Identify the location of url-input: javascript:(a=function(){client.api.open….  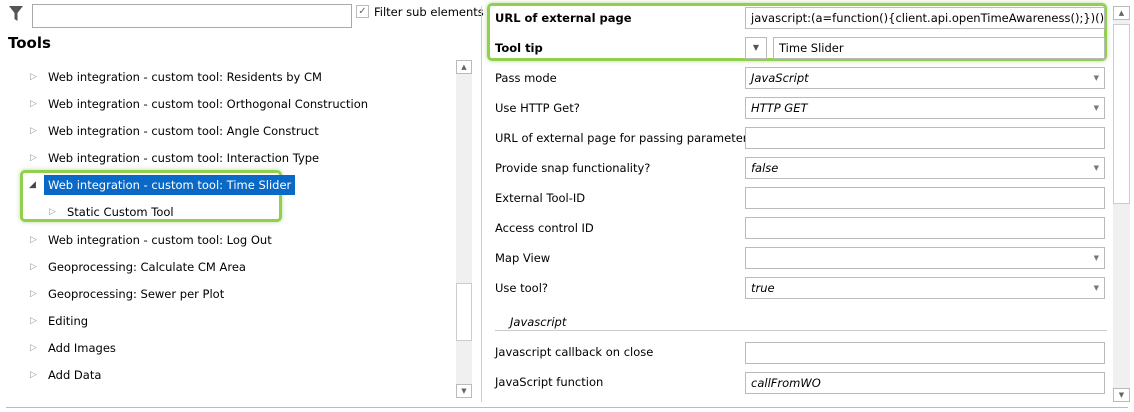
(925, 18).